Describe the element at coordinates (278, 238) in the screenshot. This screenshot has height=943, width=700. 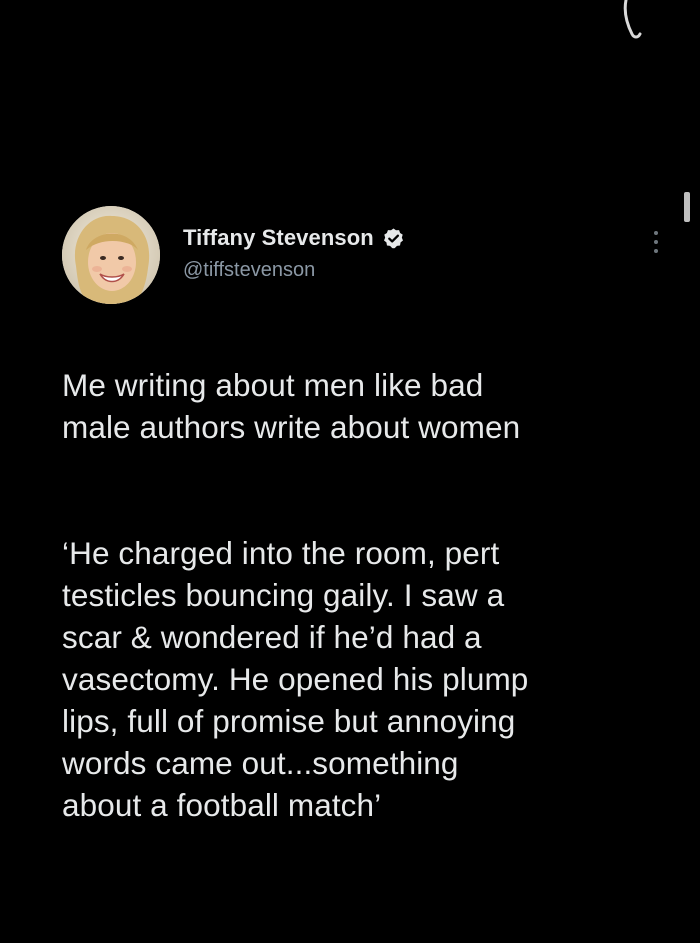
I see `display-name: Tiffany Stevenson` at that location.